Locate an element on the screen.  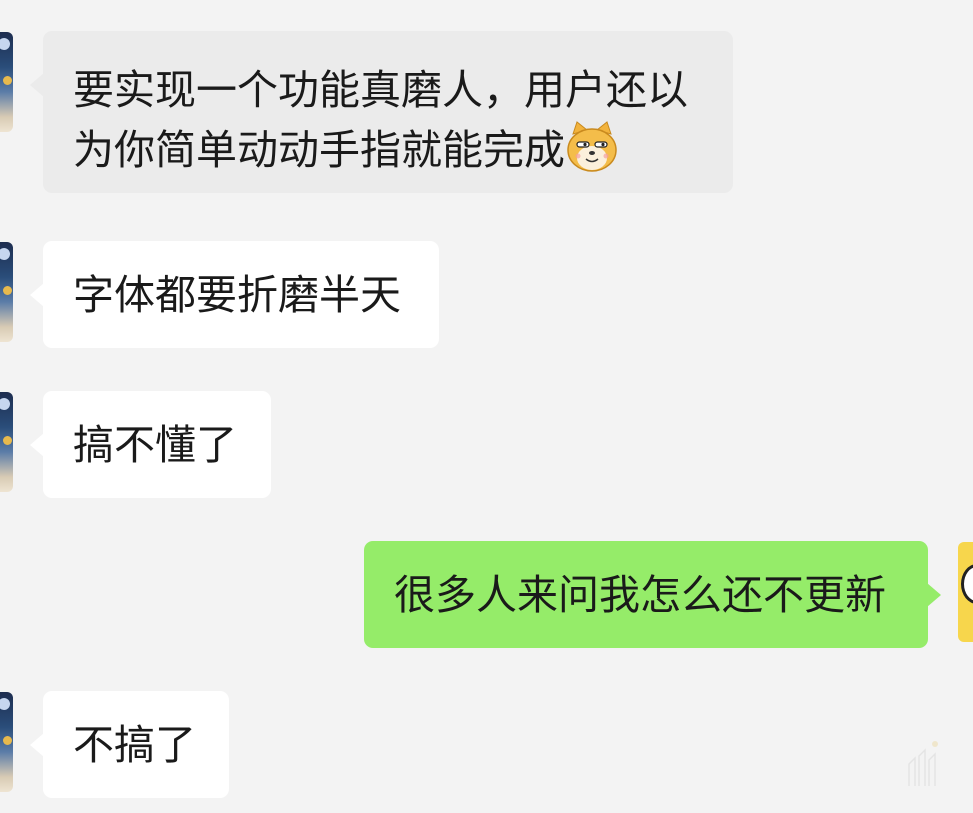
message-text-segment: 为你简单动动手指就能完成 is located at coordinates (319, 150).